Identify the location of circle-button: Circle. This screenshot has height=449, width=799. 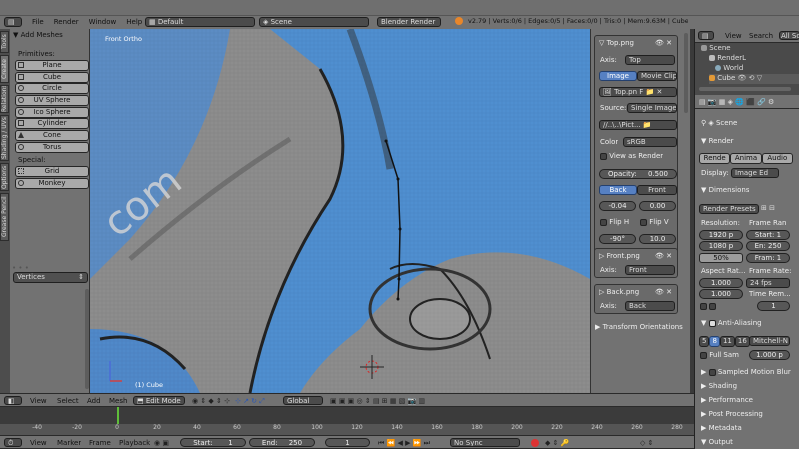
(52, 89).